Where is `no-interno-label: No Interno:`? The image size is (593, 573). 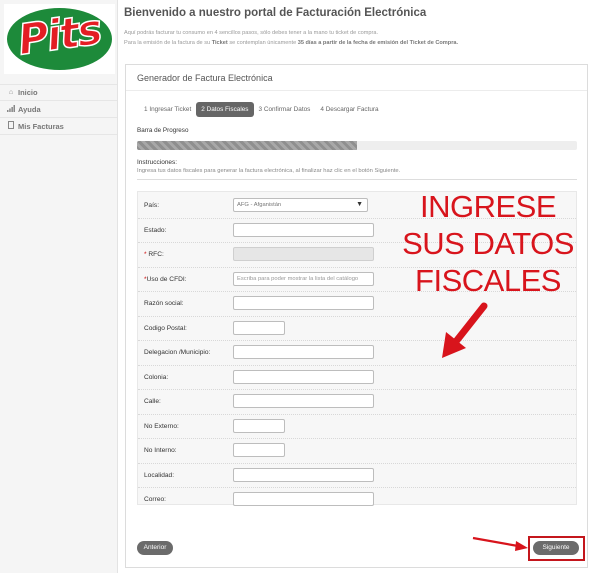 no-interno-label: No Interno: is located at coordinates (160, 450).